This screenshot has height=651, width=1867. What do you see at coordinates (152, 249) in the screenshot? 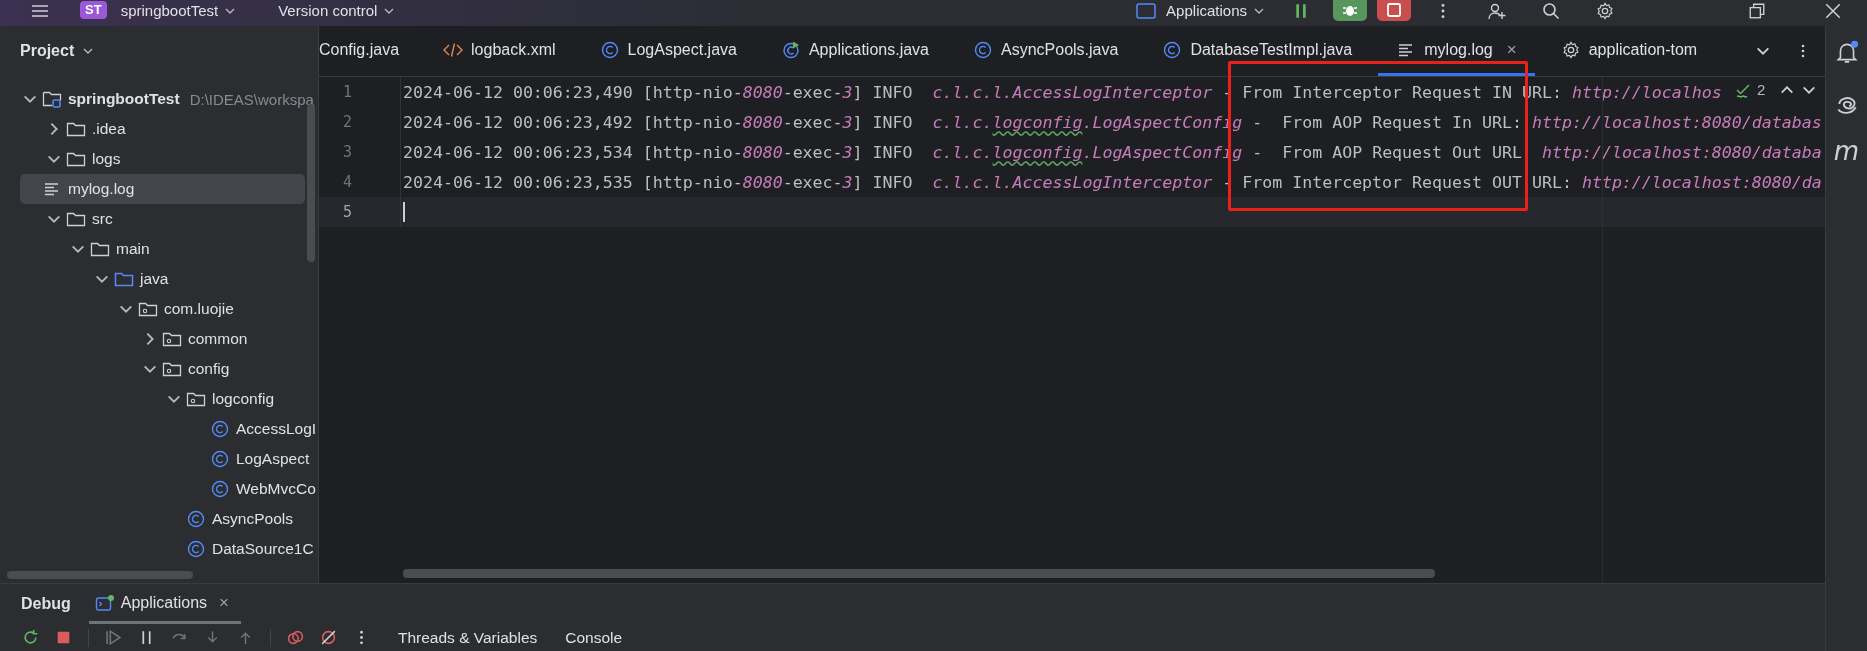
I see `tree-item: main` at bounding box center [152, 249].